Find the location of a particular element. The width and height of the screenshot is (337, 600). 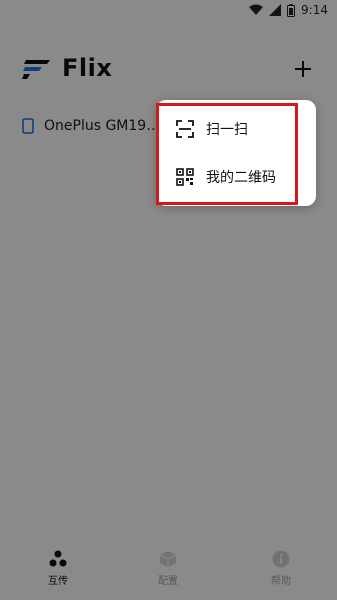

menu-item-label: 我的二维码 is located at coordinates (241, 178).